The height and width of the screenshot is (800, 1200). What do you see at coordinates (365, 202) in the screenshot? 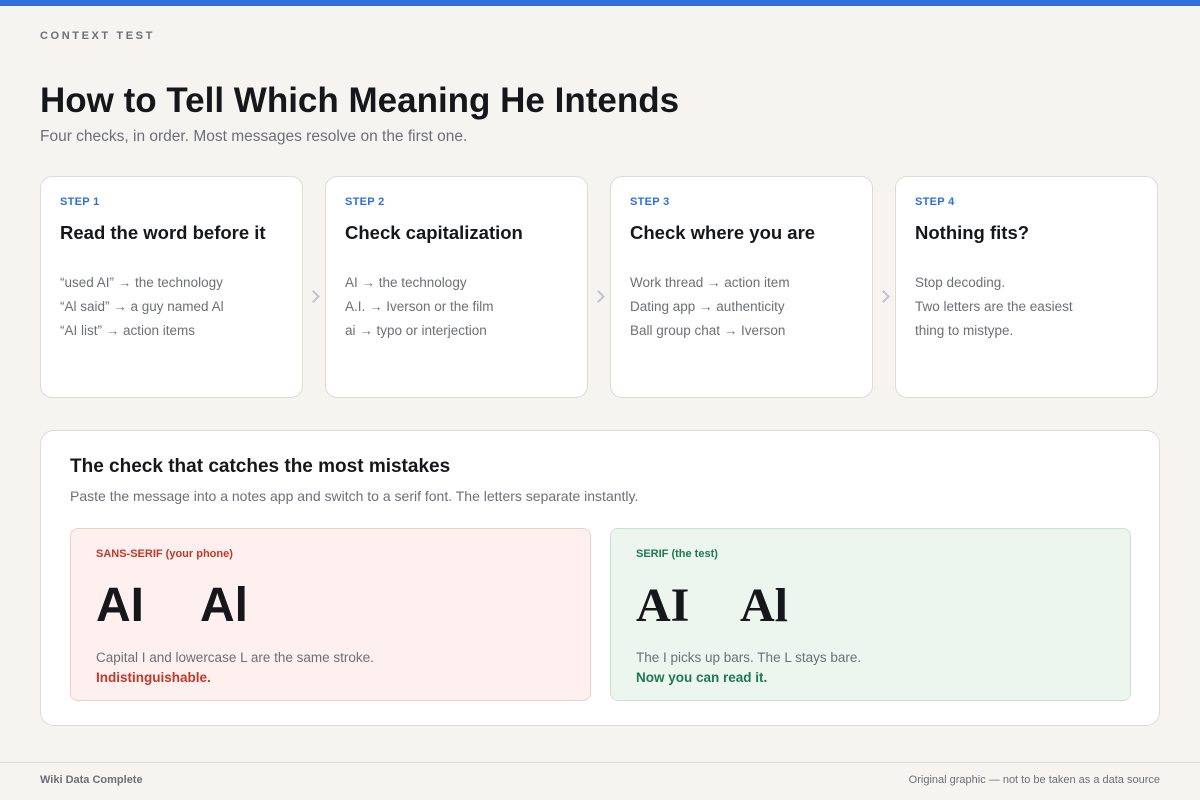
I see `step-label: STEP 2` at bounding box center [365, 202].